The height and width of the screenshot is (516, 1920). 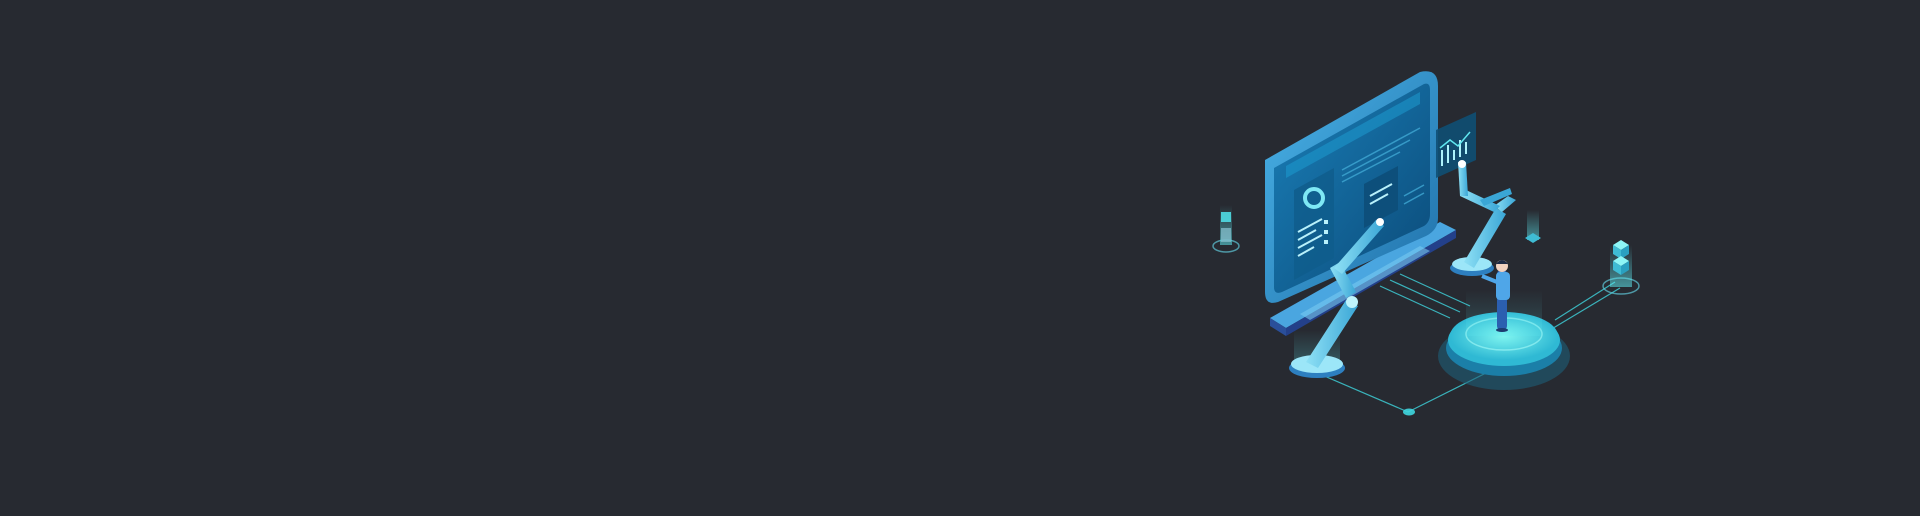 I want to click on robot-arm-right-icon, so click(x=1483, y=218).